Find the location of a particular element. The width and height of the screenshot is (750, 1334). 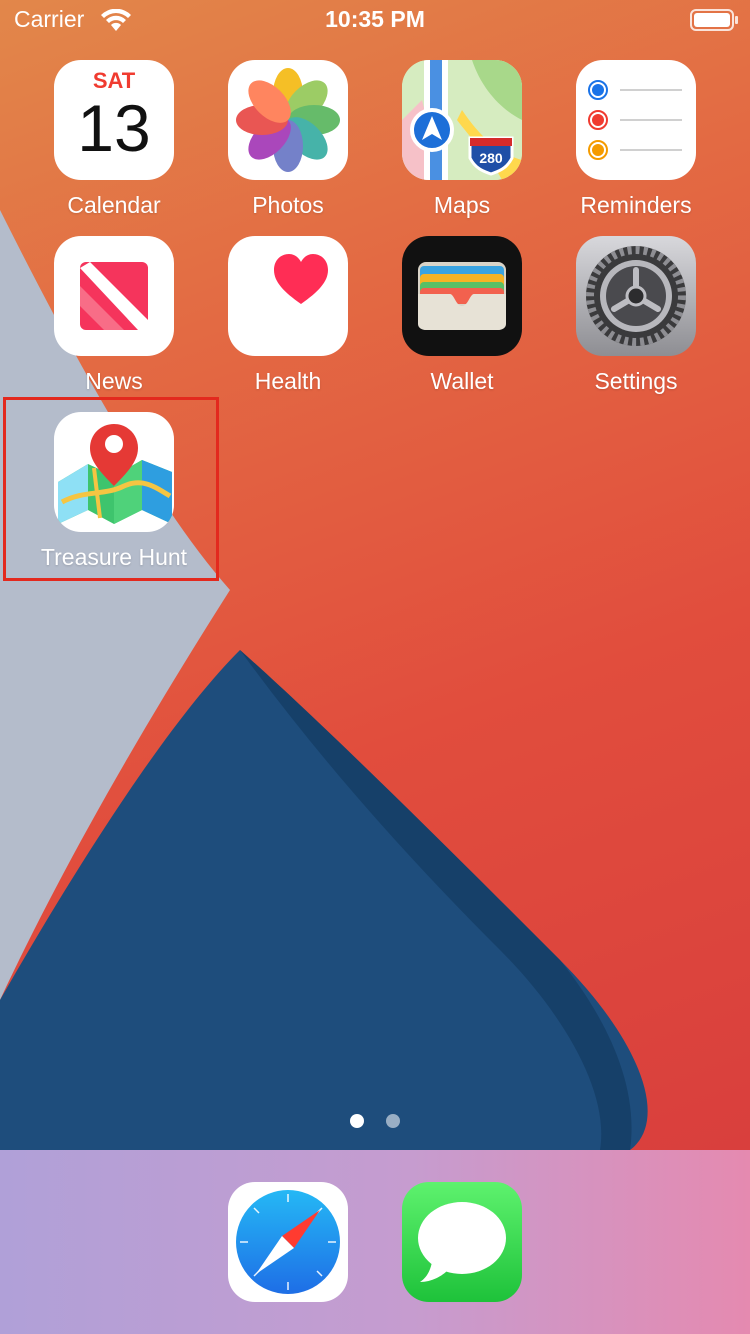

highway-shield-label: 280 is located at coordinates (491, 158).